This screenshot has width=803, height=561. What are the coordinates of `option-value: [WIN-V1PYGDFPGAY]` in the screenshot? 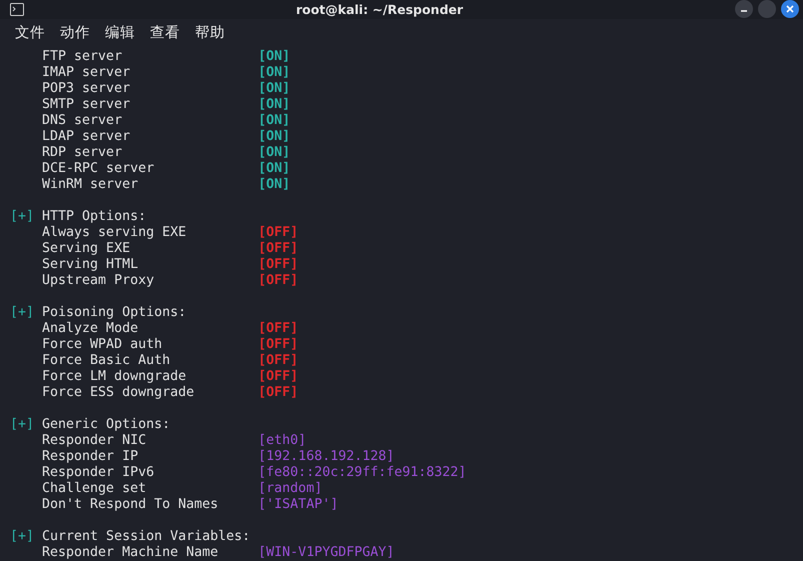 It's located at (327, 553).